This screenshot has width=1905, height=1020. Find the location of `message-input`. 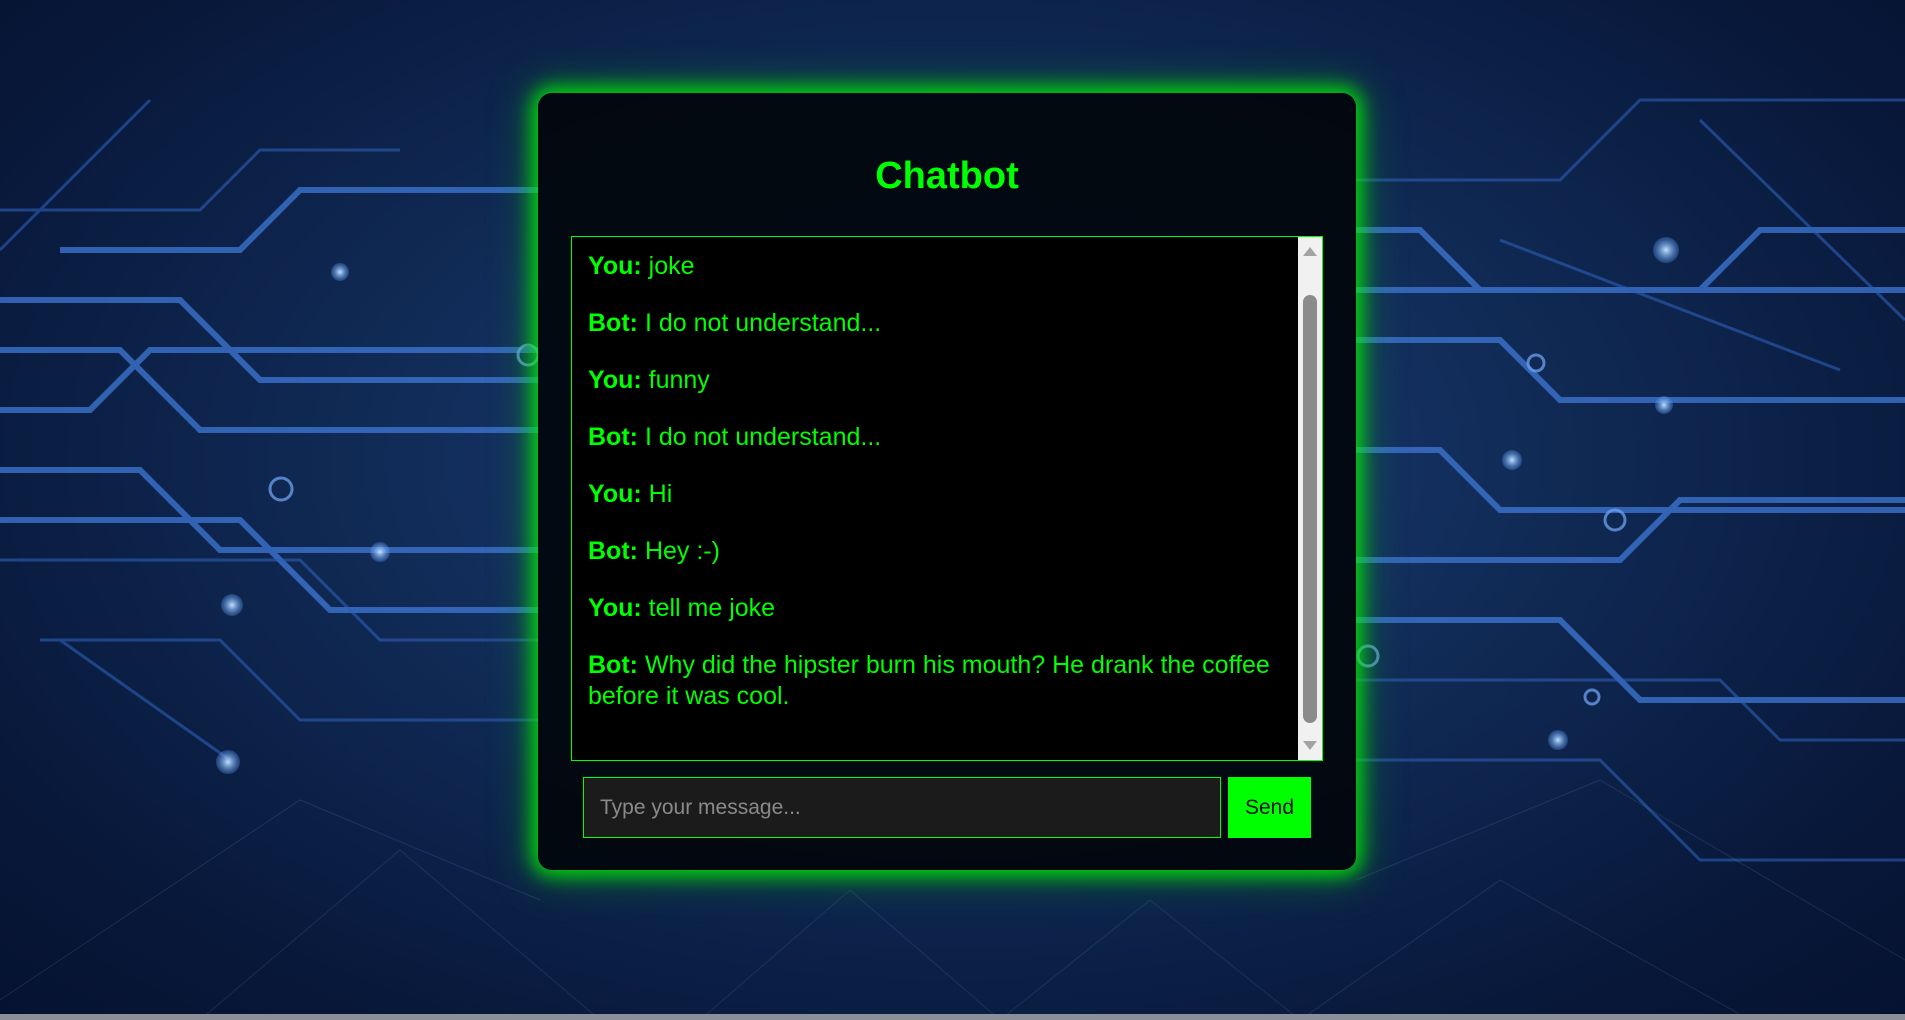

message-input is located at coordinates (902, 807).